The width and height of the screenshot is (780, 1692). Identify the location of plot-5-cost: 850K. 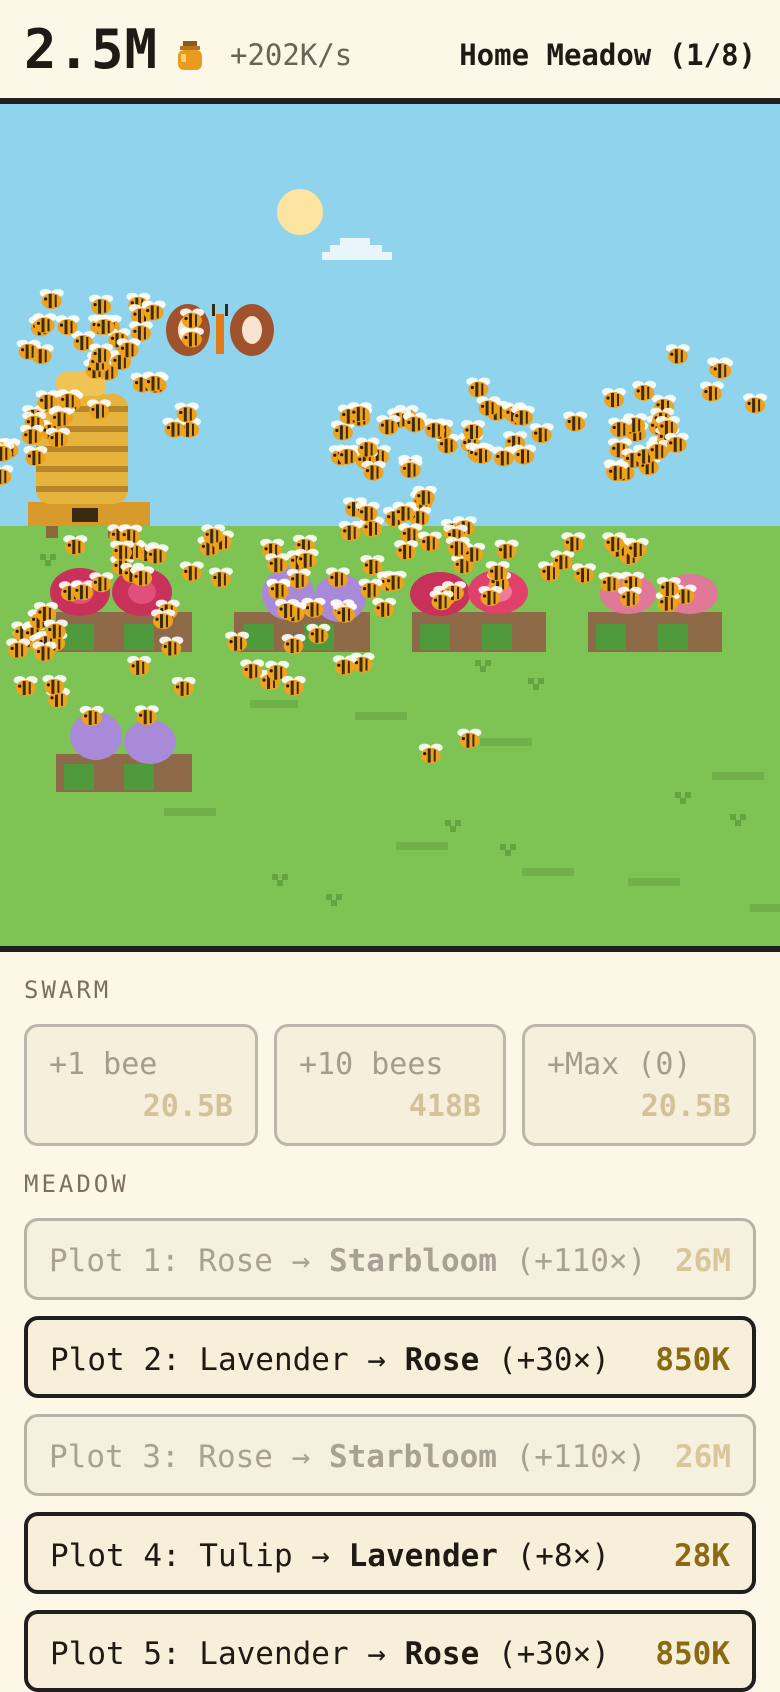
(692, 1654).